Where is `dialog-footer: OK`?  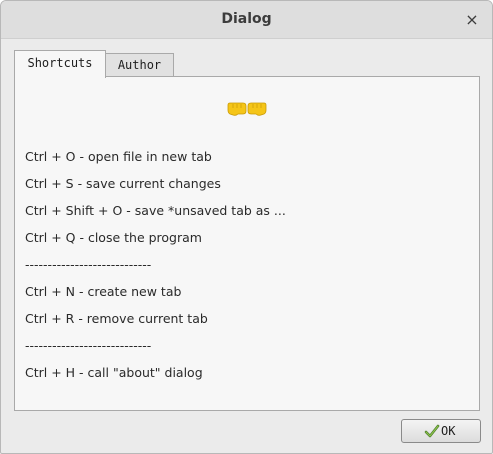
dialog-footer: OK is located at coordinates (246, 432).